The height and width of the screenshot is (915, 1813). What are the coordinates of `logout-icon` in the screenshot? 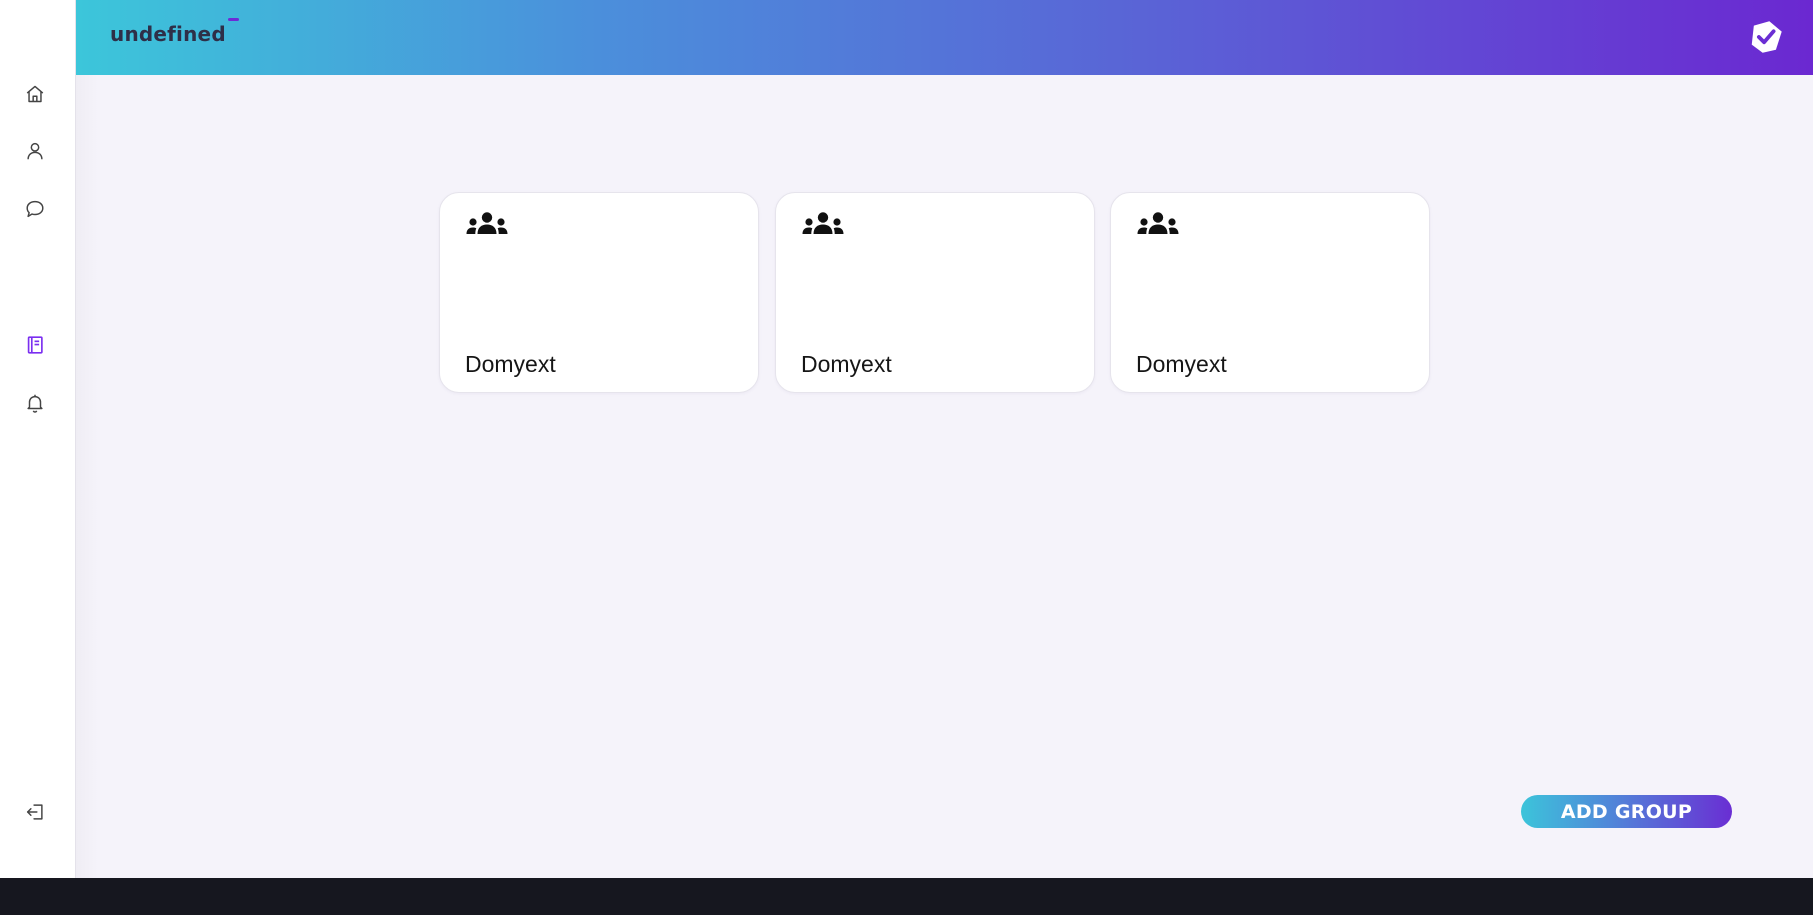 It's located at (34, 812).